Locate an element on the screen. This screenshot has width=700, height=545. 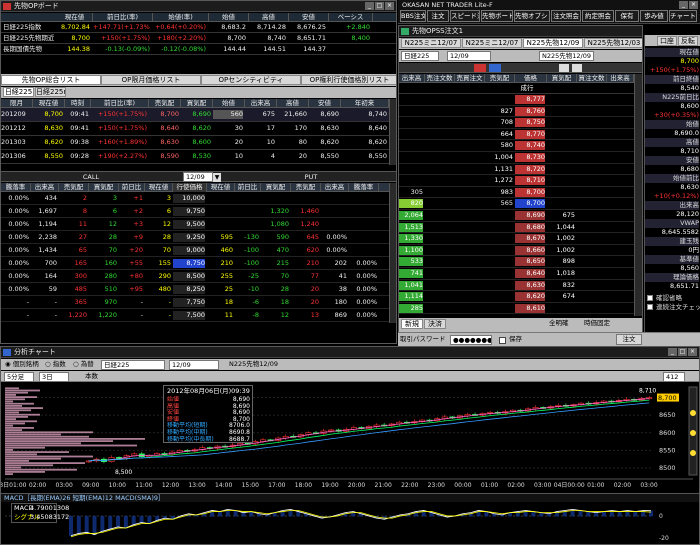
toolbar-button: 保有 is located at coordinates (627, 16).